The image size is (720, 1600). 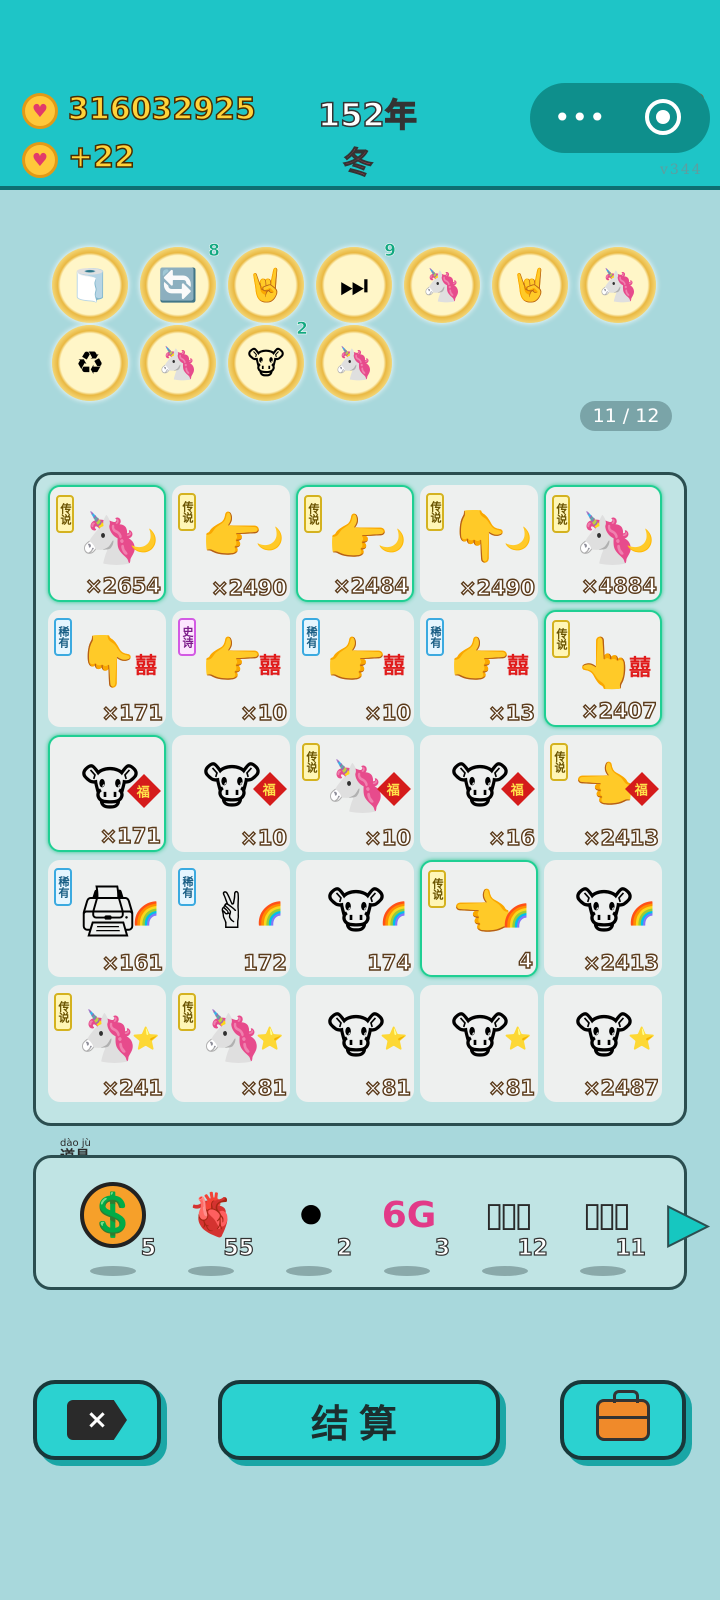 I want to click on board-cell: 稀有 👇 囍 ×171, so click(x=107, y=668).